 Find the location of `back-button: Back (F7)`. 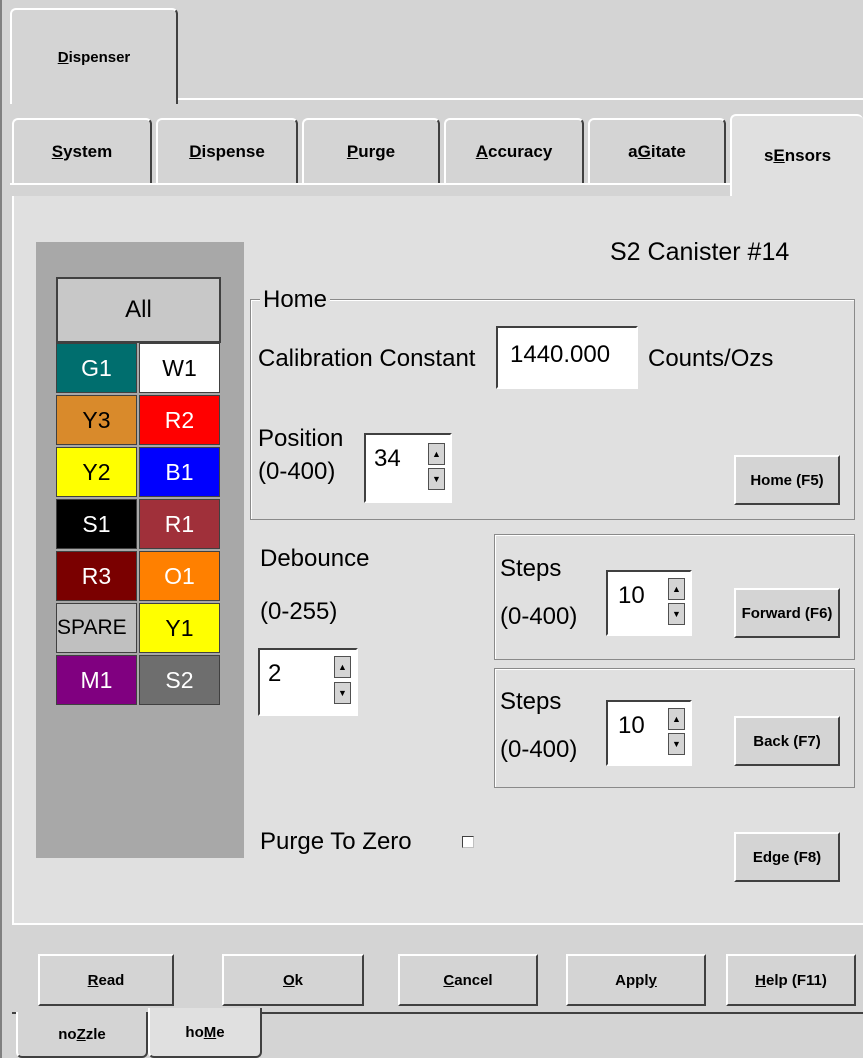

back-button: Back (F7) is located at coordinates (787, 741).